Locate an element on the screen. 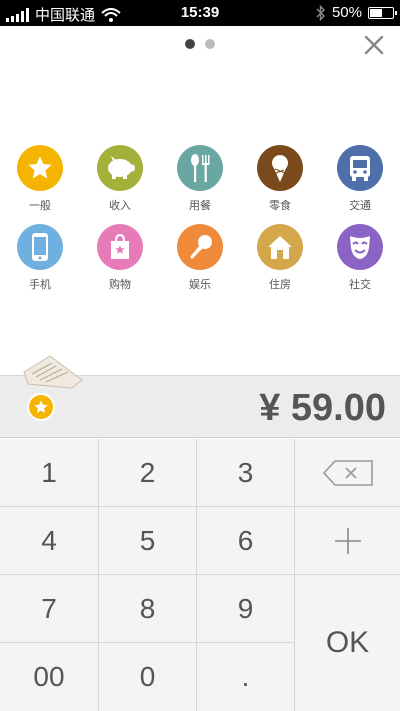 The height and width of the screenshot is (711, 400). backspace-icon is located at coordinates (347, 472).